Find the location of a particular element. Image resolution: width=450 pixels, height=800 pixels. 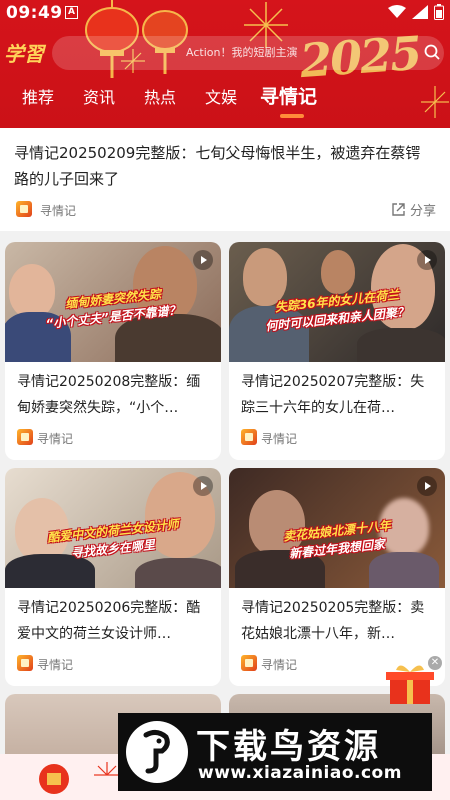

watermark-title: 下载鸟资源 is located at coordinates (288, 747).